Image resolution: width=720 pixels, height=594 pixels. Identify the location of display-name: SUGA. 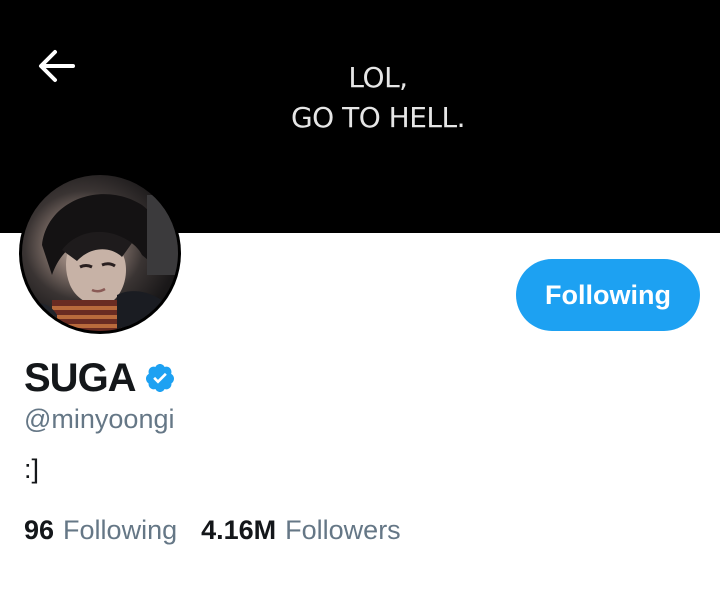
(80, 377).